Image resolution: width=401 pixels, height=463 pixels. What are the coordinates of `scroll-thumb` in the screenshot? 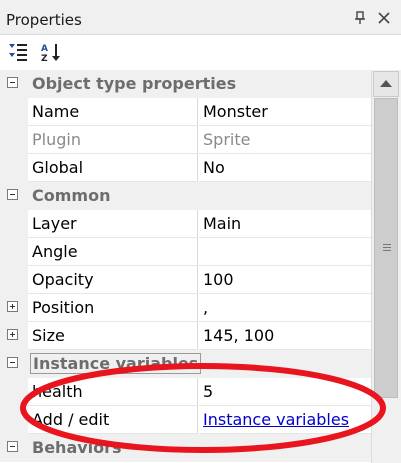 It's located at (386, 248).